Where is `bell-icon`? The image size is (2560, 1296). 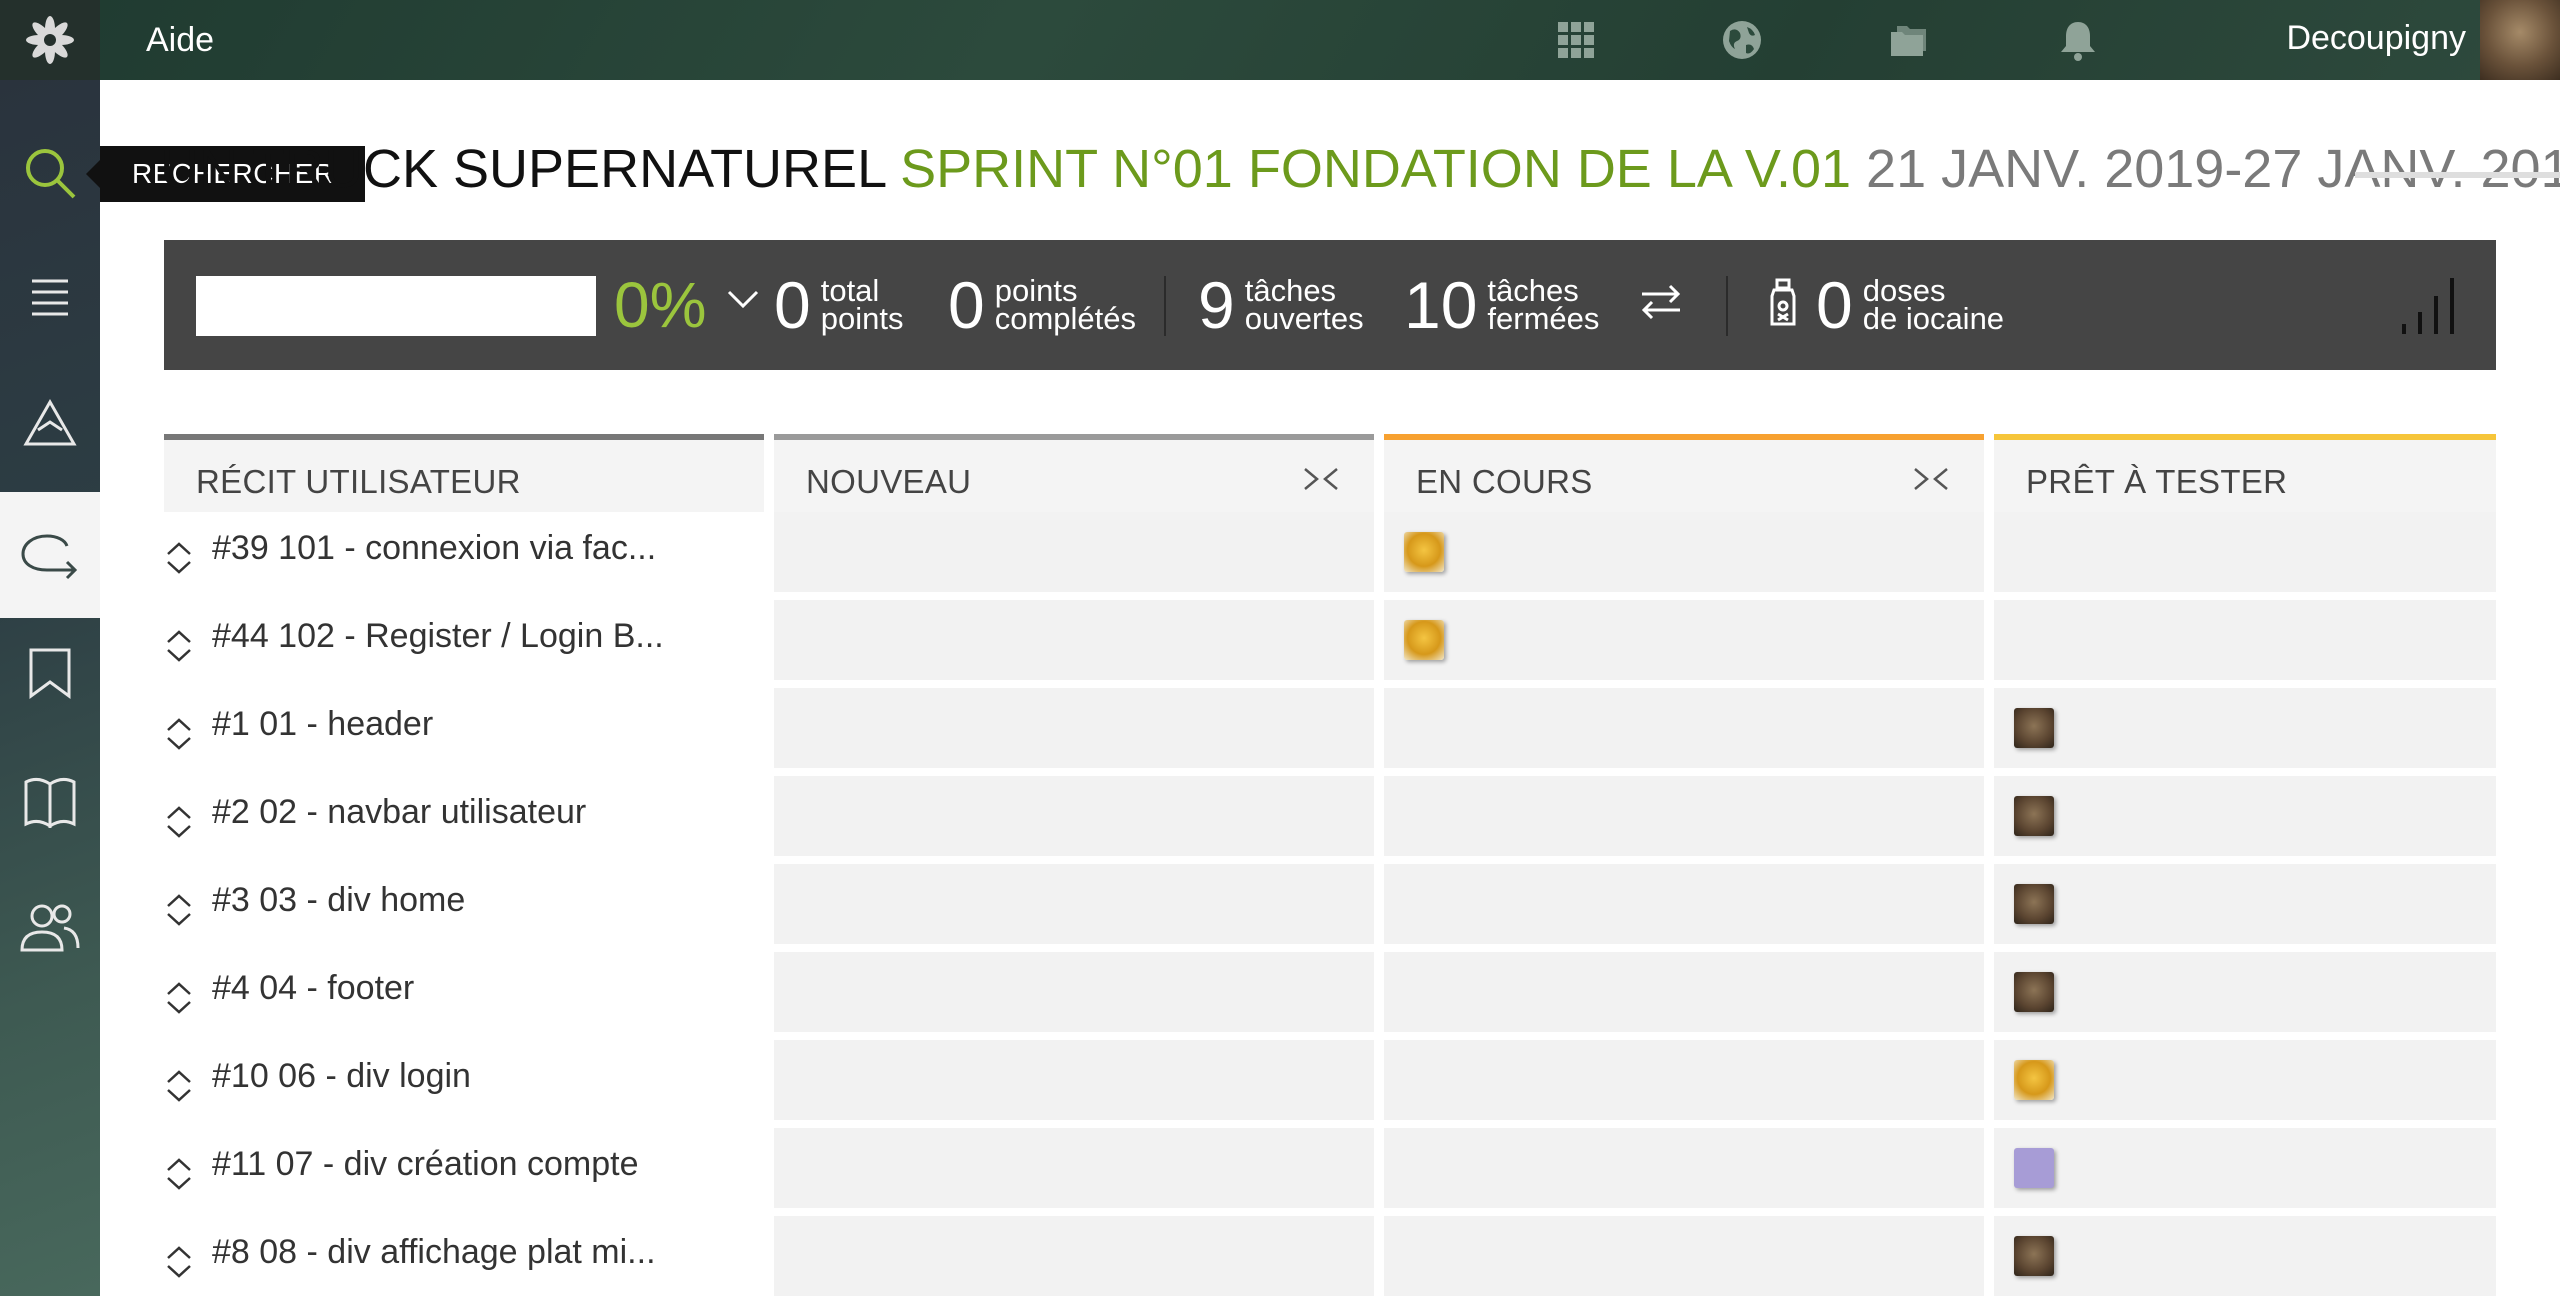
bell-icon is located at coordinates (2078, 40).